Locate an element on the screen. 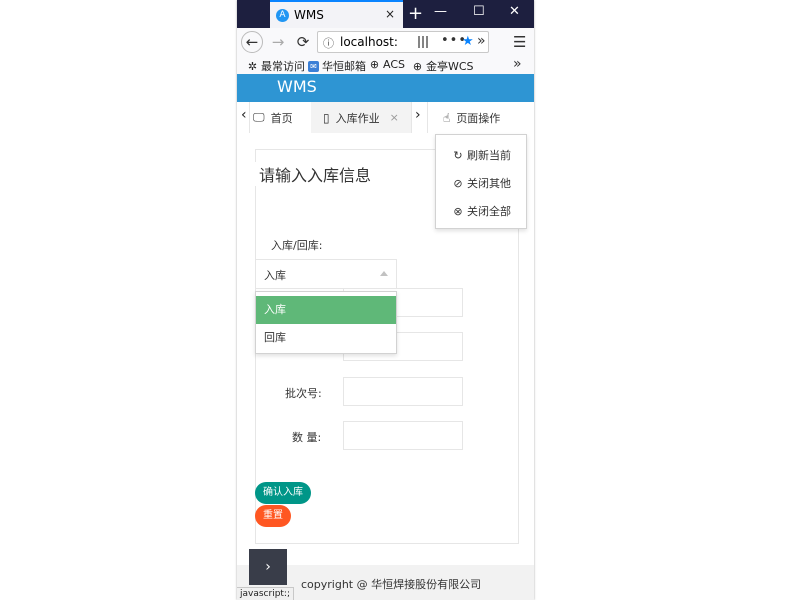 Image resolution: width=800 pixels, height=600 pixels. new-tab-button: + is located at coordinates (415, 13).